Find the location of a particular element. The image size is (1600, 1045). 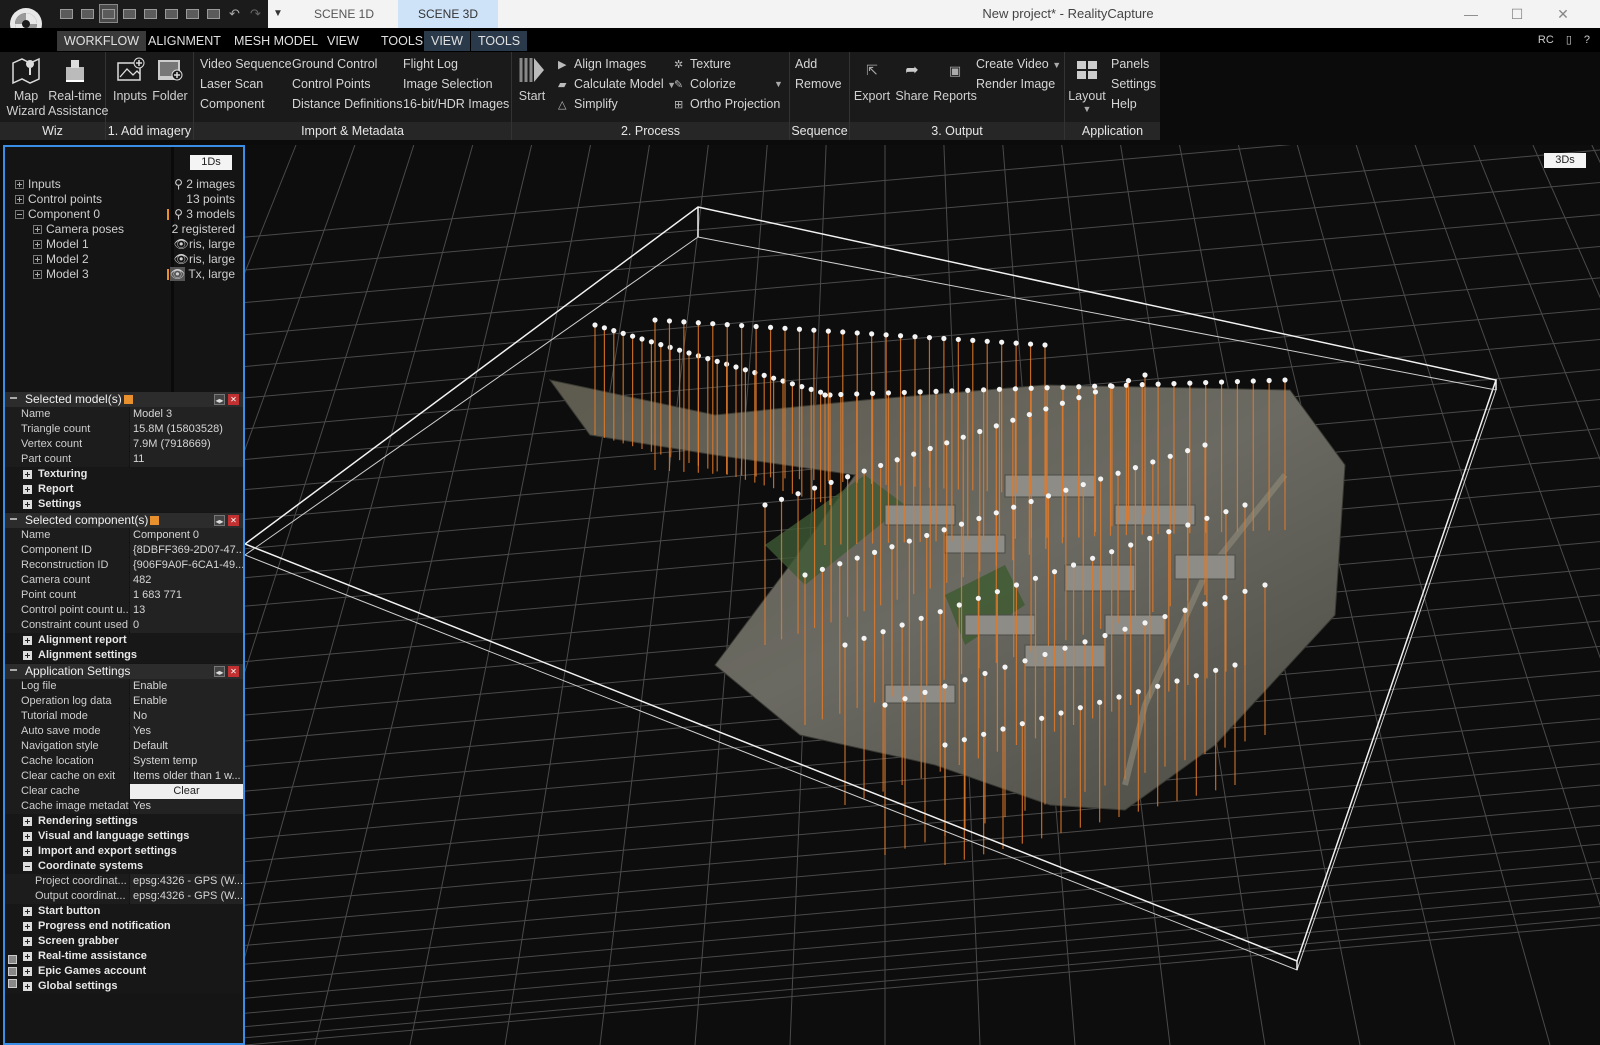

settings-button: Settings is located at coordinates (1133, 84).